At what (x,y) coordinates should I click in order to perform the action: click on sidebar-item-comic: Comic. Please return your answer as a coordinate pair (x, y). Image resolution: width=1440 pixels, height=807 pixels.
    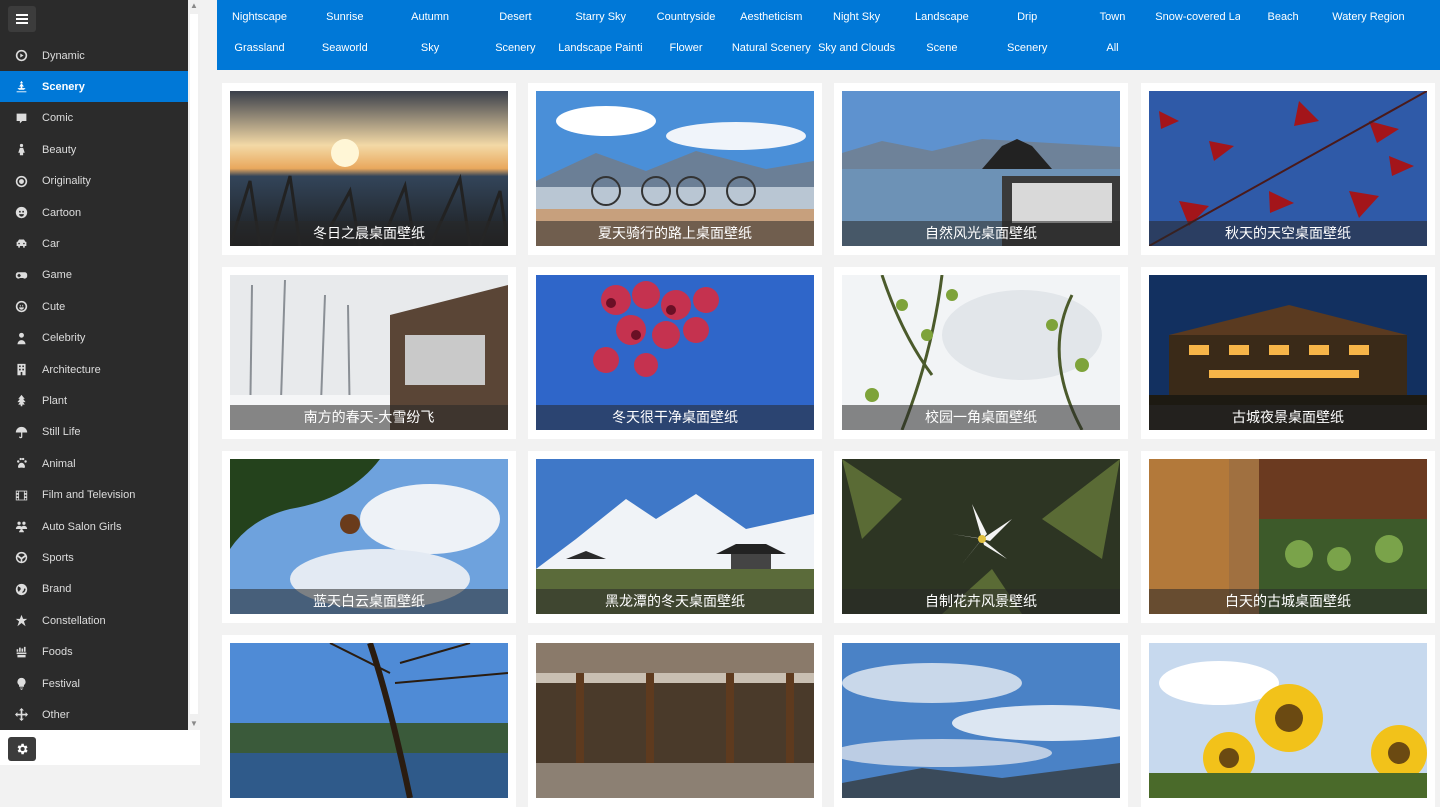
    Looking at the image, I should click on (94, 118).